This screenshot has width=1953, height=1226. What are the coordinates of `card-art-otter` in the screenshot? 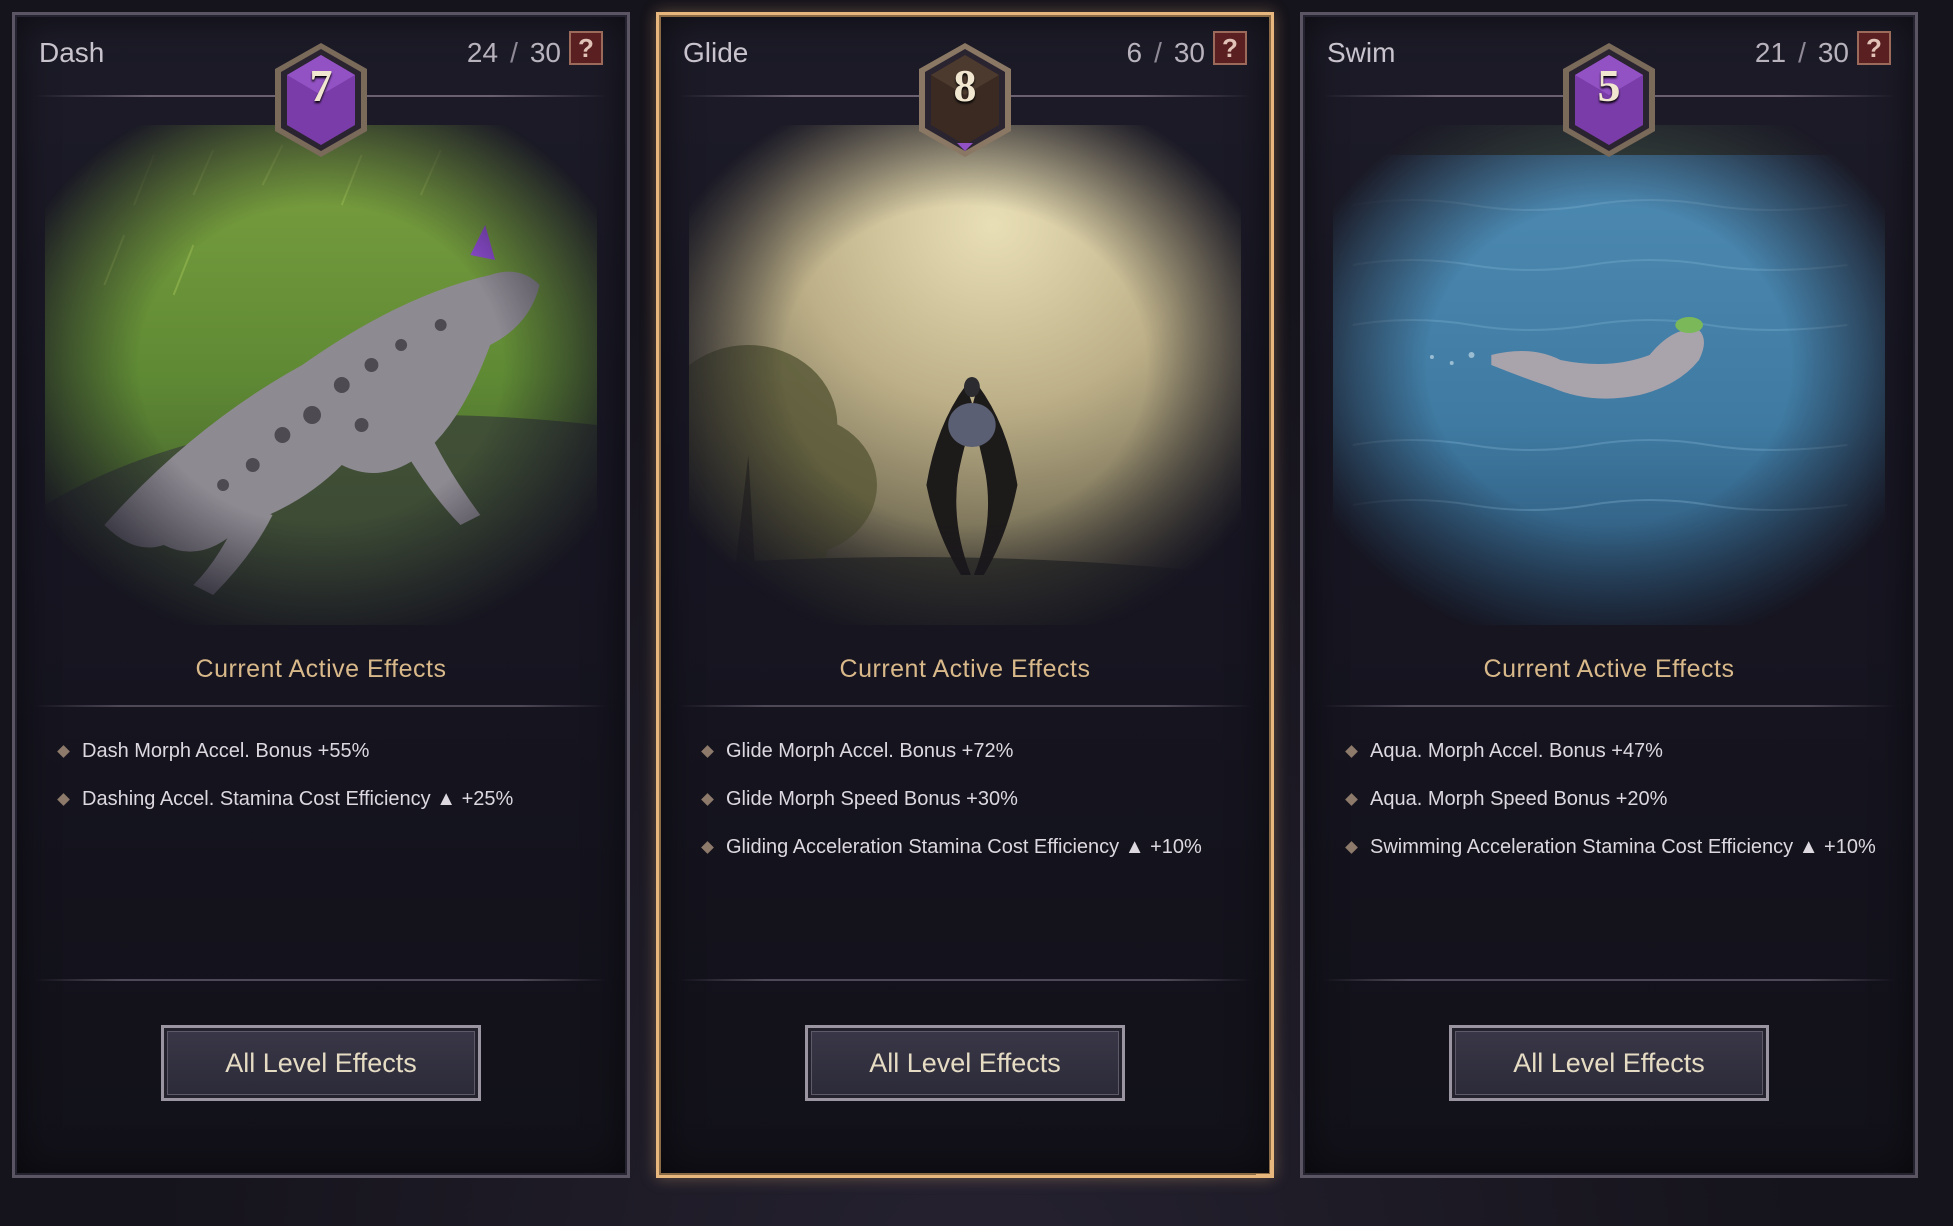 It's located at (1609, 375).